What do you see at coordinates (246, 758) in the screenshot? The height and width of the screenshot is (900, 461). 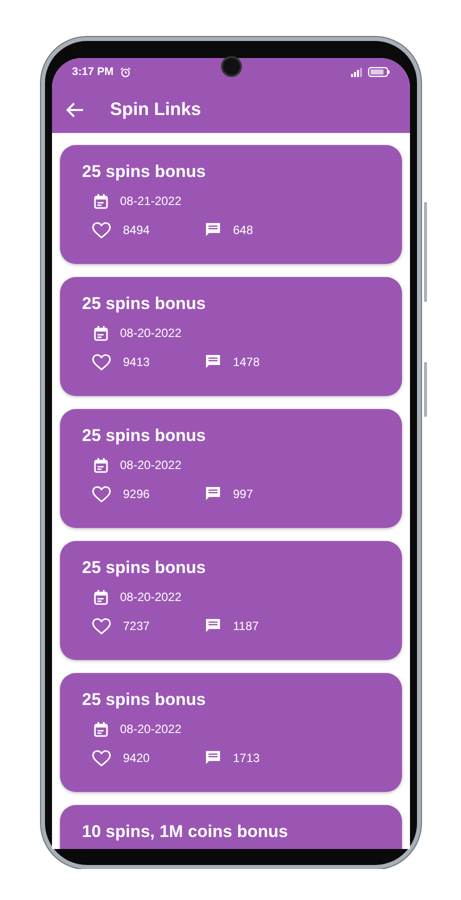 I see `comment-count: 1713` at bounding box center [246, 758].